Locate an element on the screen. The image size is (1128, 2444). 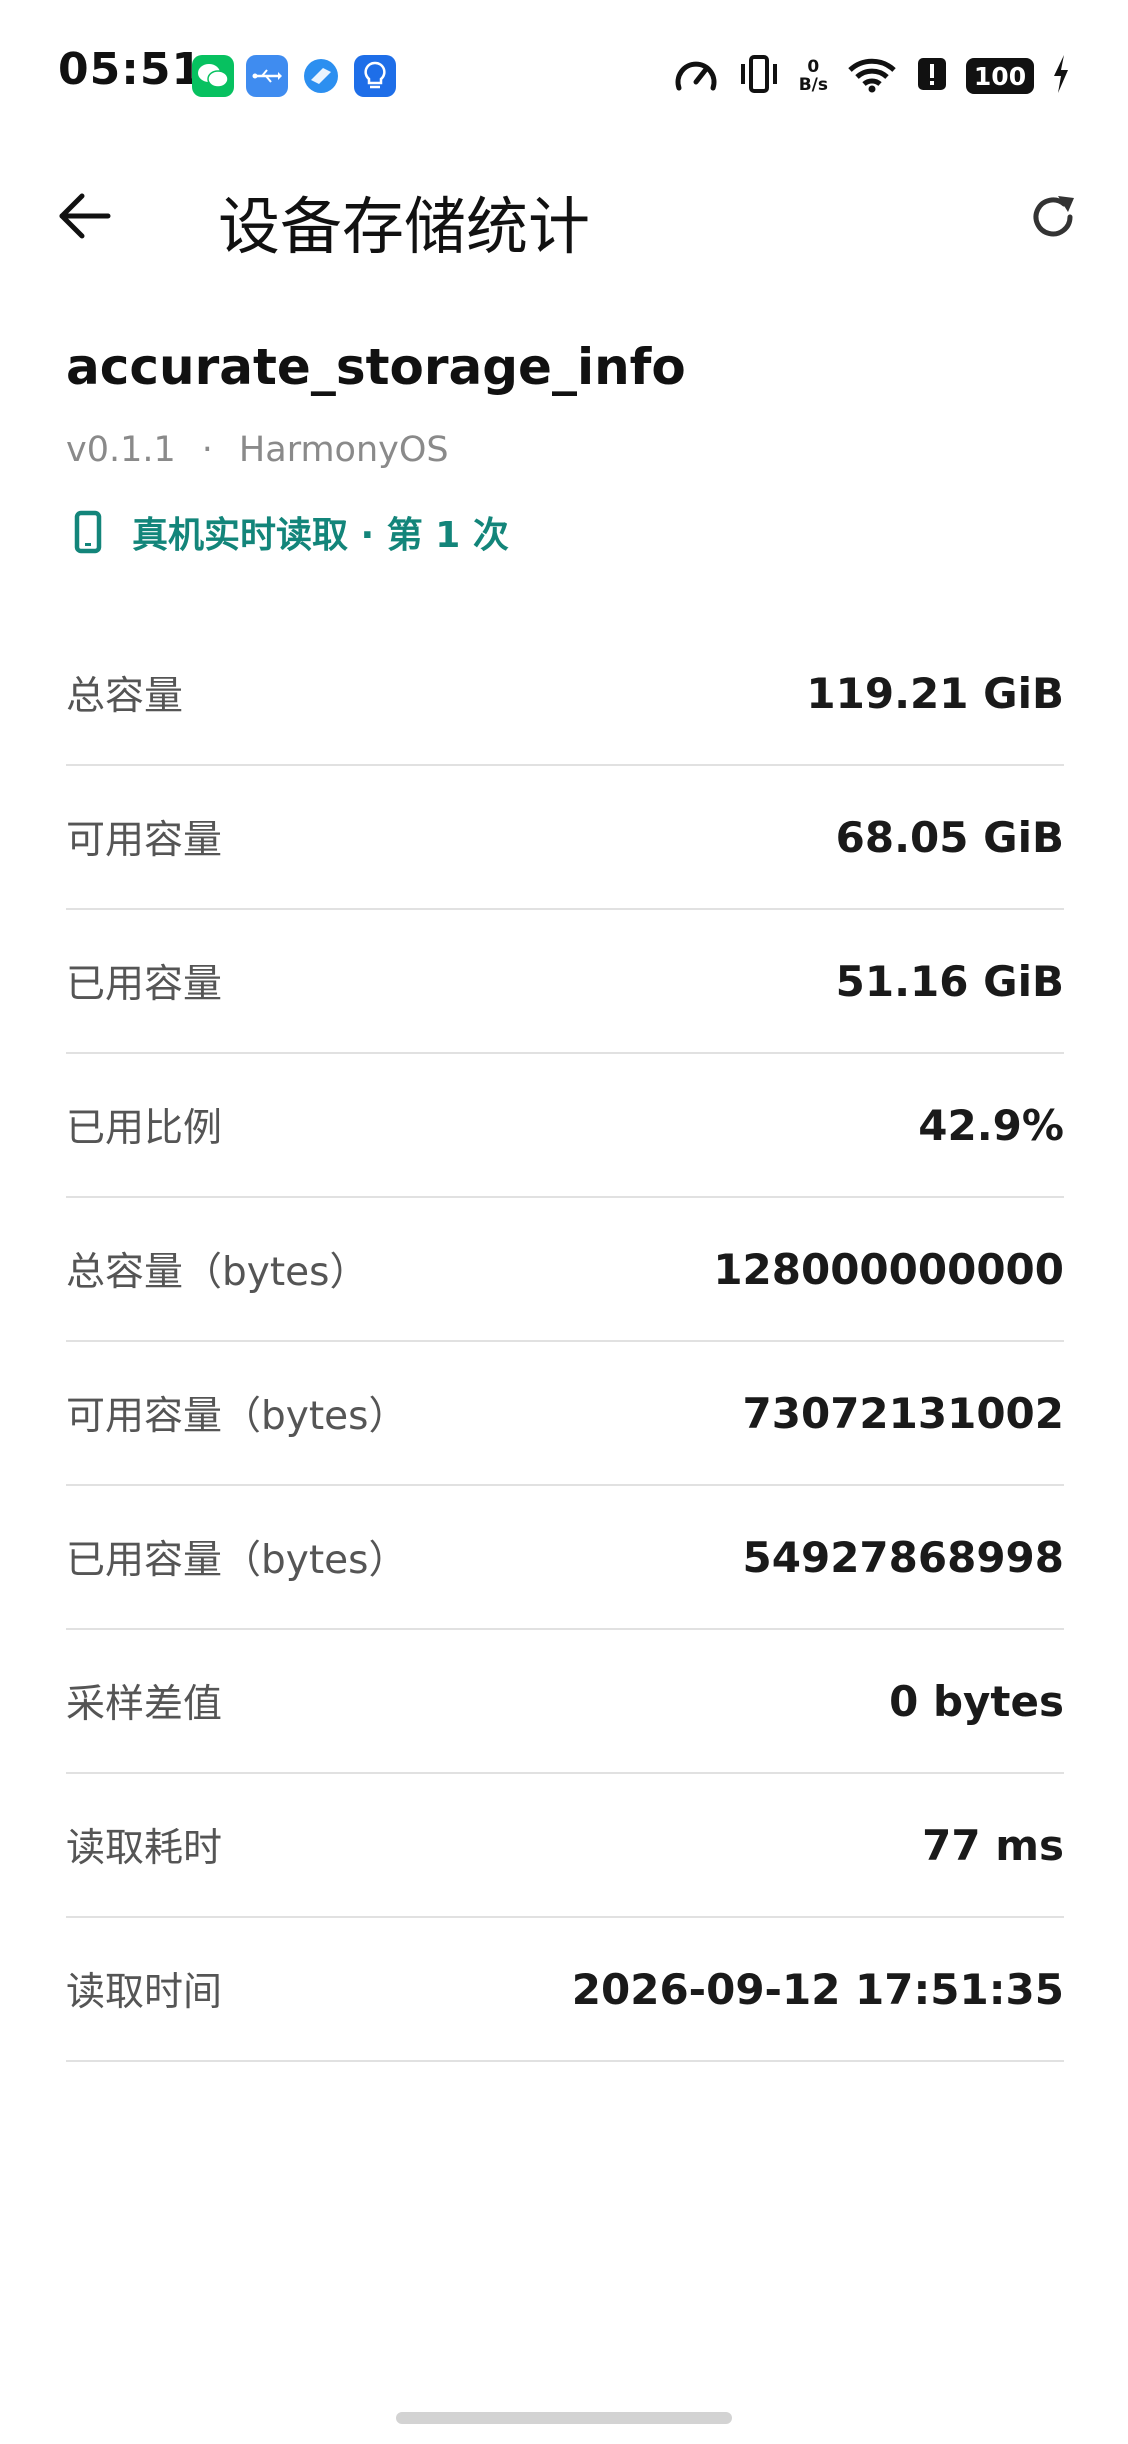
phone-icon is located at coordinates (88, 532).